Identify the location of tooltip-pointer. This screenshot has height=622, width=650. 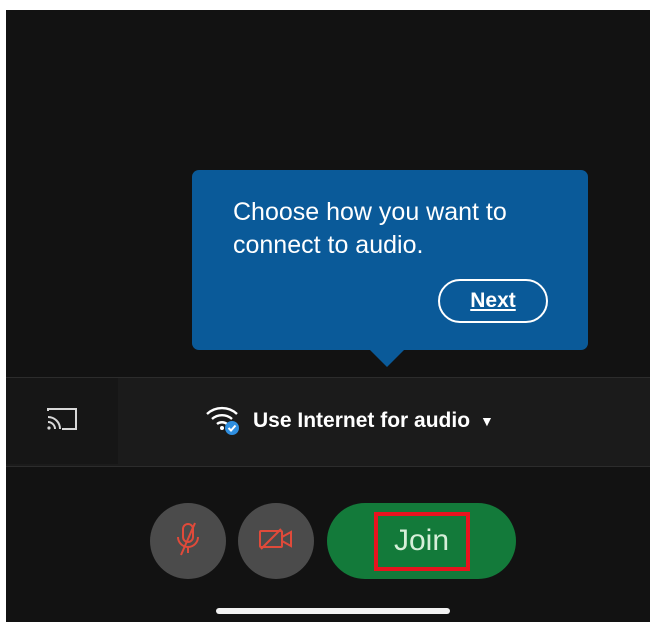
(387, 358).